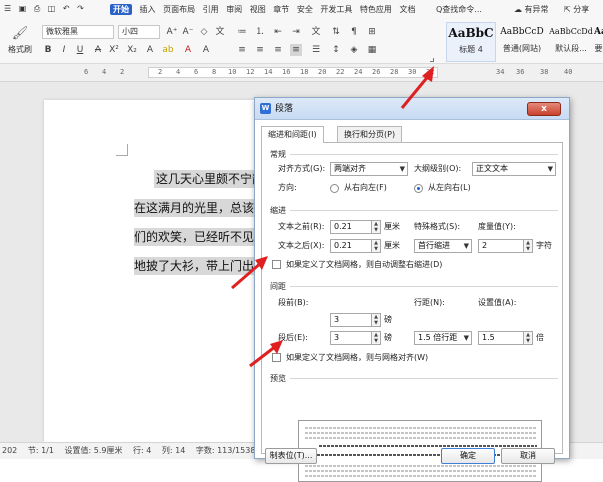  I want to click on distributed-icon: ☰, so click(316, 50).